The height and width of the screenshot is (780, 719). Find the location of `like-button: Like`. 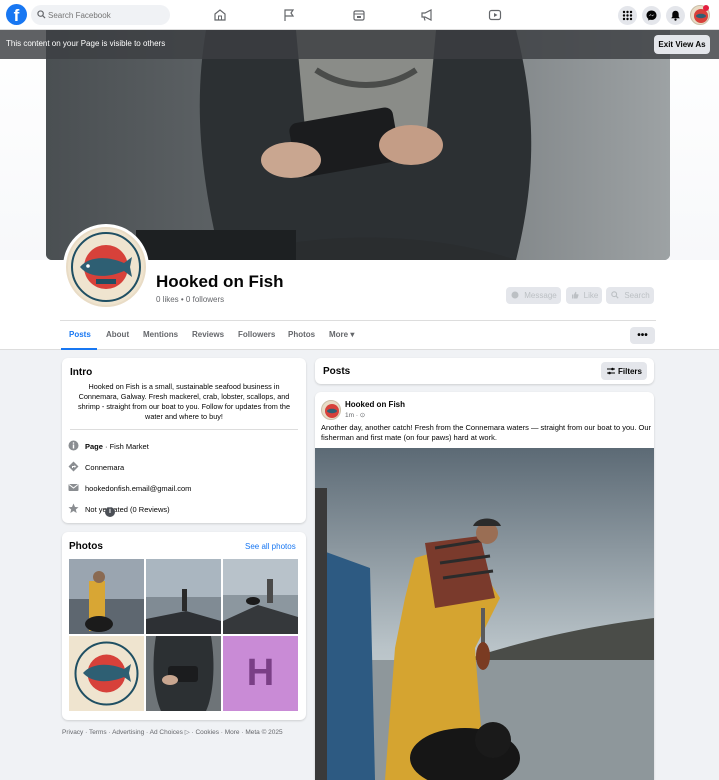

like-button: Like is located at coordinates (584, 295).